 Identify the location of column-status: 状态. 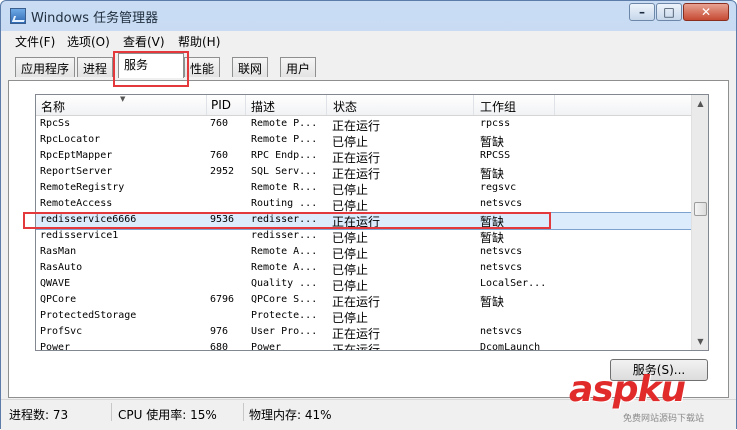
(345, 106).